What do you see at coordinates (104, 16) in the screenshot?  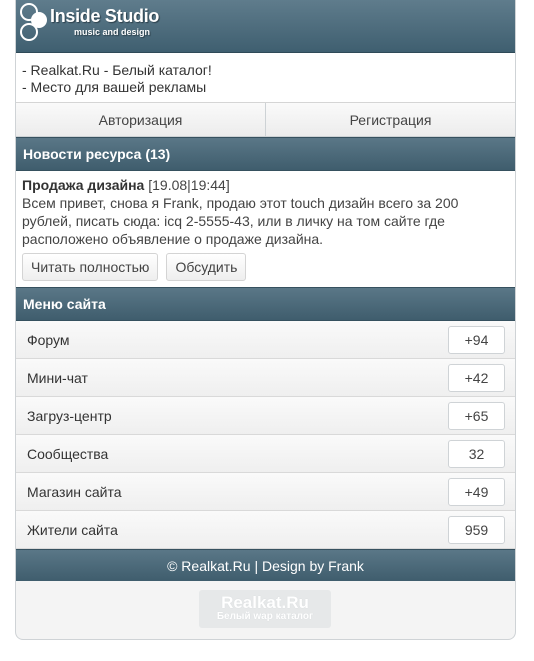 I see `brand-title: Inside Studio` at bounding box center [104, 16].